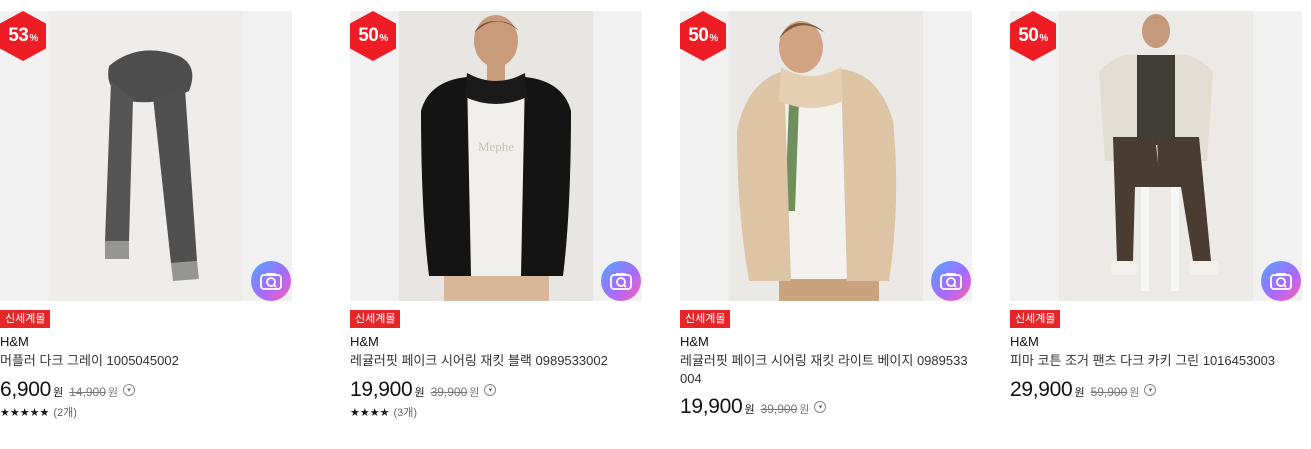 This screenshot has width=1311, height=449. What do you see at coordinates (496, 146) in the screenshot?
I see `svg-text: Mephe` at bounding box center [496, 146].